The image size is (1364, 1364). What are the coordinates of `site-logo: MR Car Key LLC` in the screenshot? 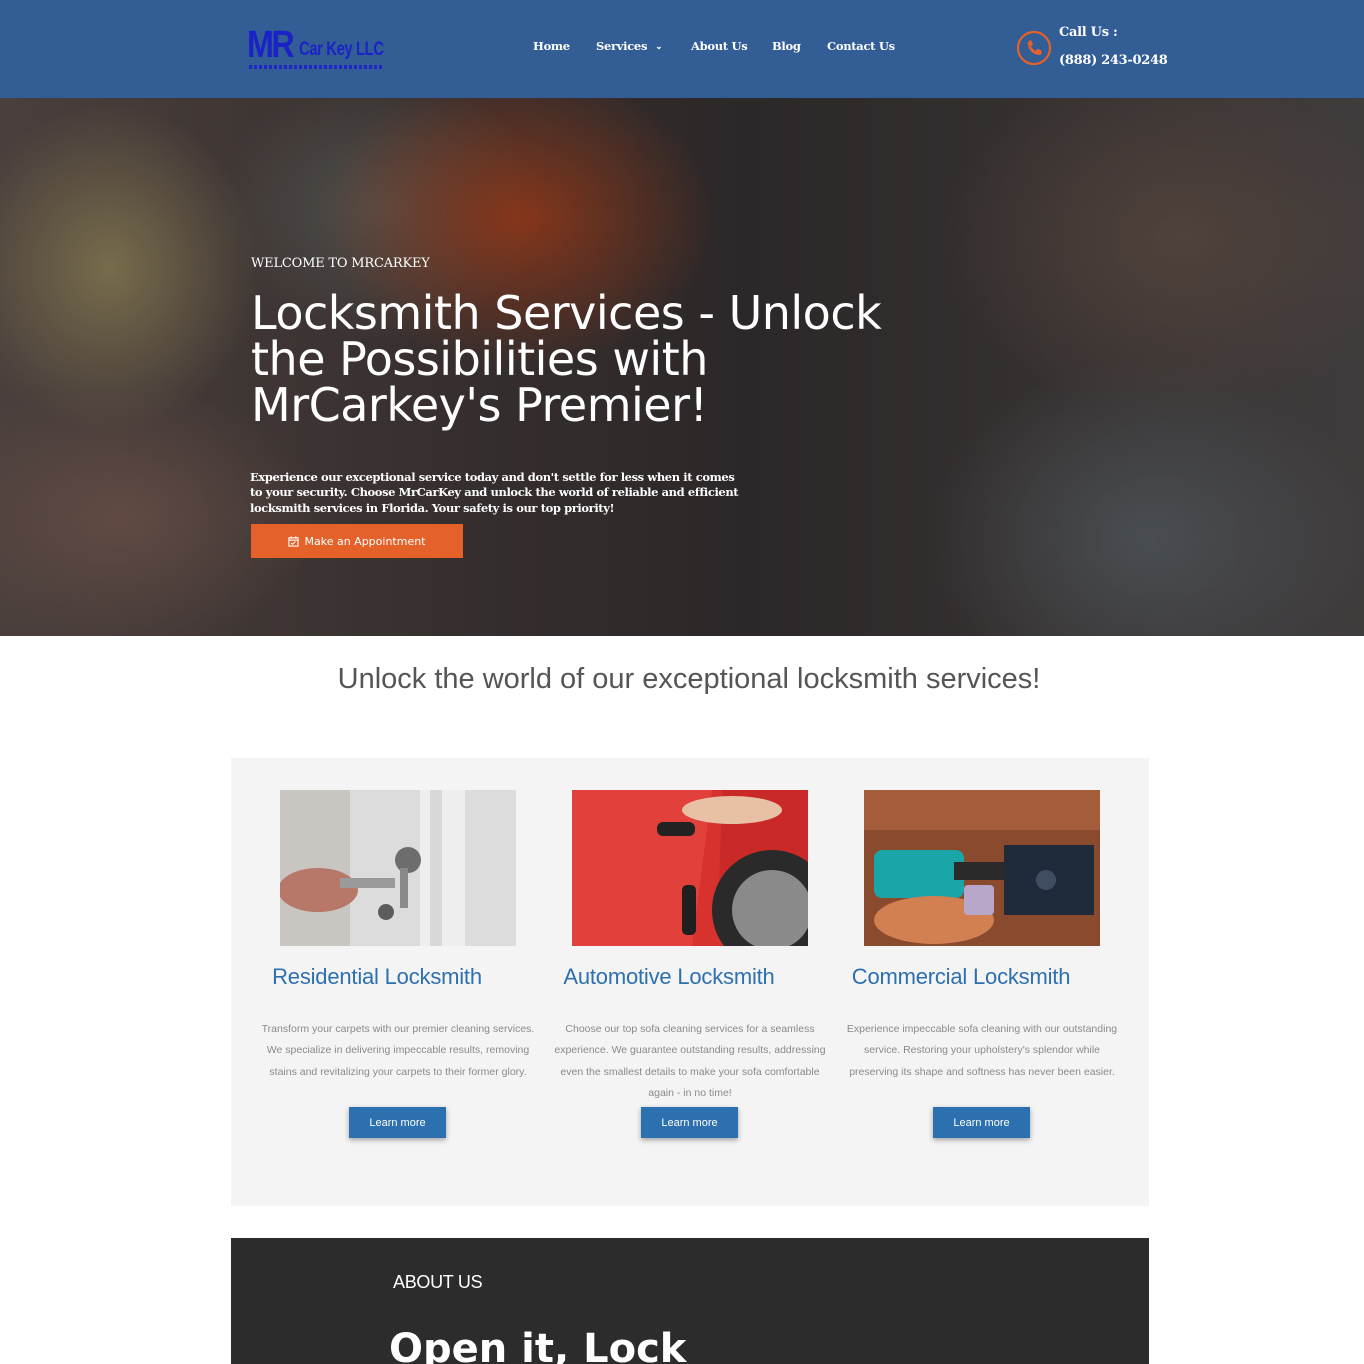 It's located at (317, 48).